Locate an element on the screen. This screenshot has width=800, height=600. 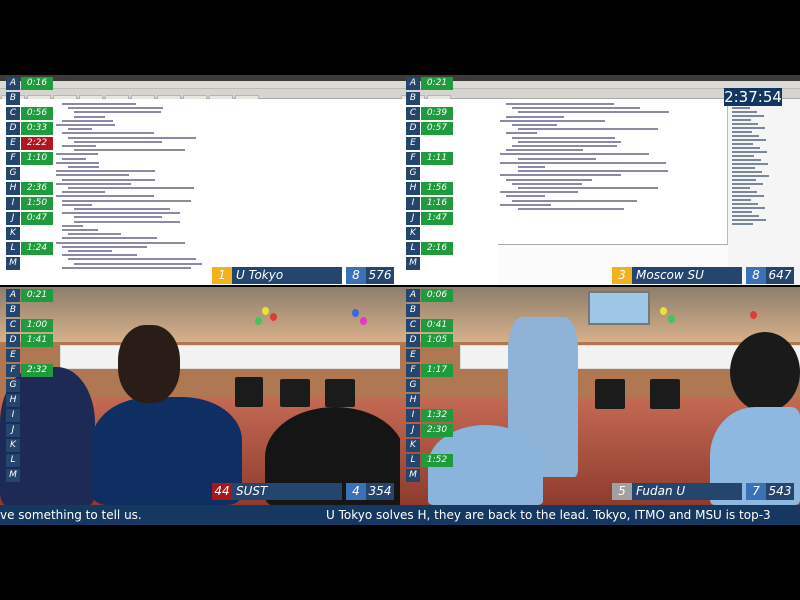
problem-row: L is located at coordinates (29, 460).